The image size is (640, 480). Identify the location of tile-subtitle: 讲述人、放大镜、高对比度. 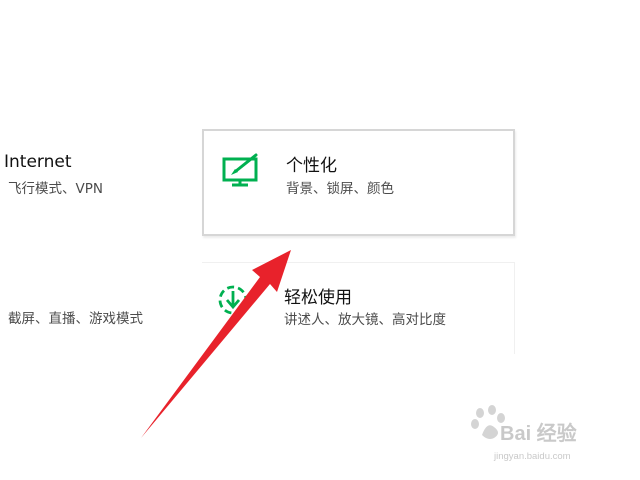
(365, 320).